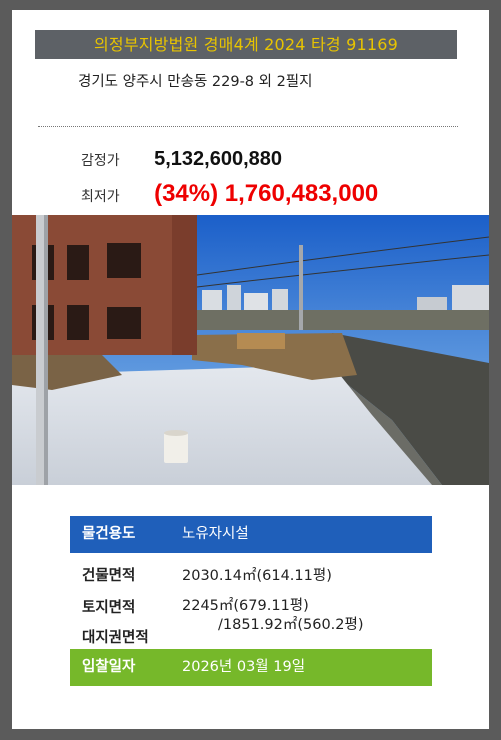 The image size is (501, 740). I want to click on building-area-label: 건물면적, so click(109, 576).